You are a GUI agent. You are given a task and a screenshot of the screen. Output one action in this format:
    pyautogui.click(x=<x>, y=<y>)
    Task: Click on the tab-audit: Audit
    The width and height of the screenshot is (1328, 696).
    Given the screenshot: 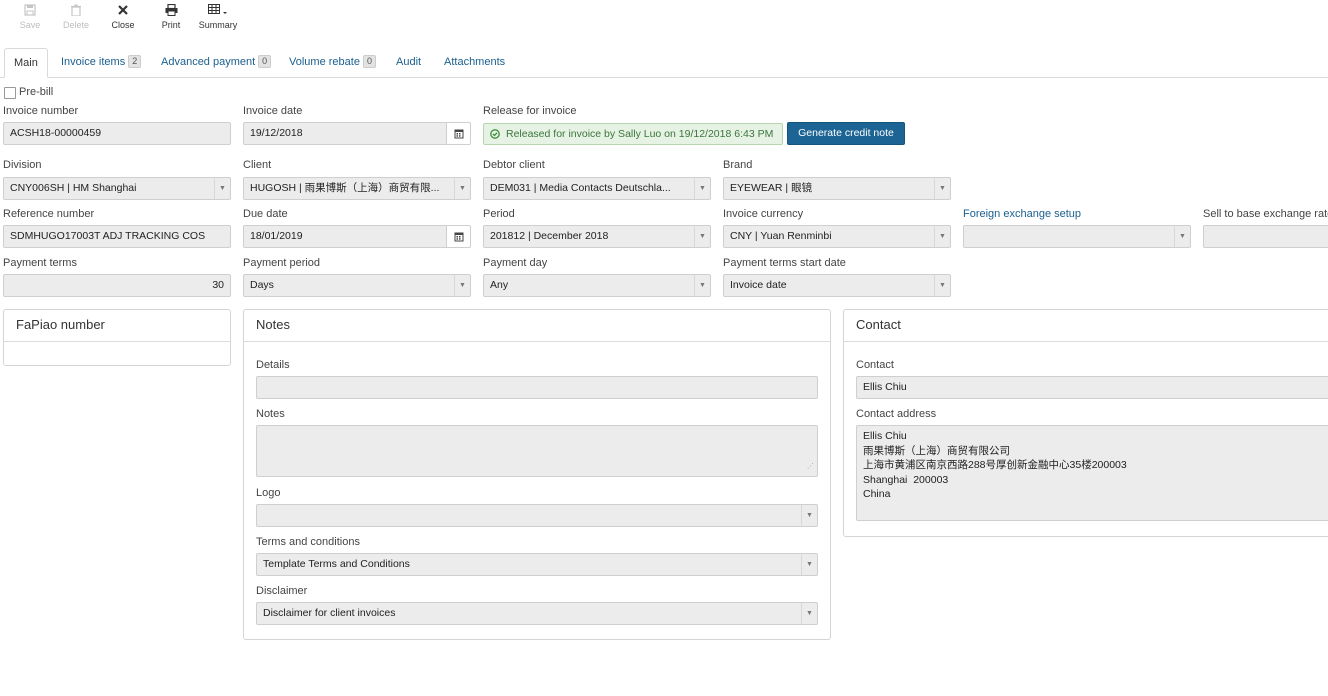 What is the action you would take?
    pyautogui.click(x=408, y=63)
    